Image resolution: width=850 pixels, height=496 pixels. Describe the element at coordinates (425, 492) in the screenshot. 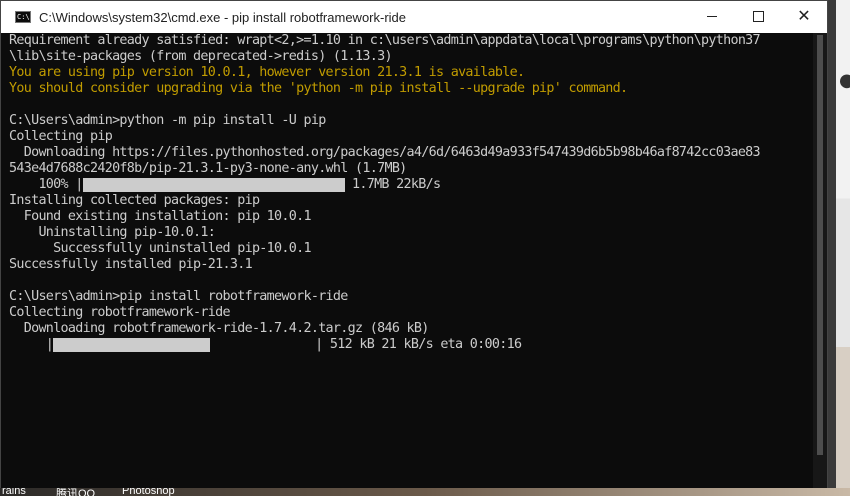

I see `taskbar: rains 腾讯QQ Photoshop` at that location.